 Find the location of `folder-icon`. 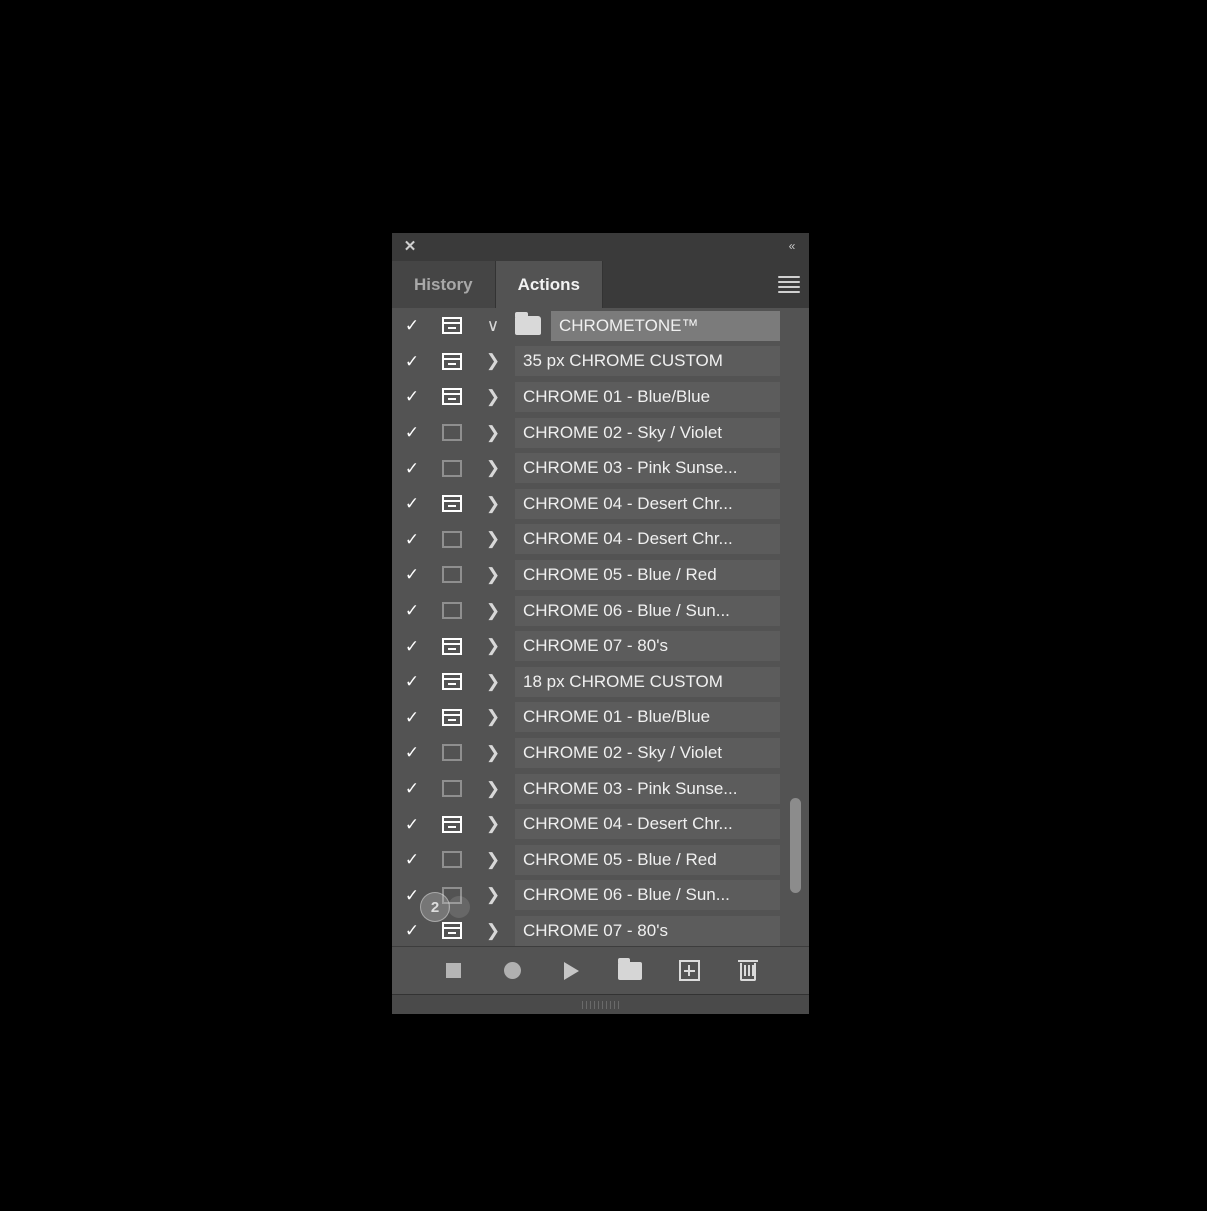

folder-icon is located at coordinates (630, 968).